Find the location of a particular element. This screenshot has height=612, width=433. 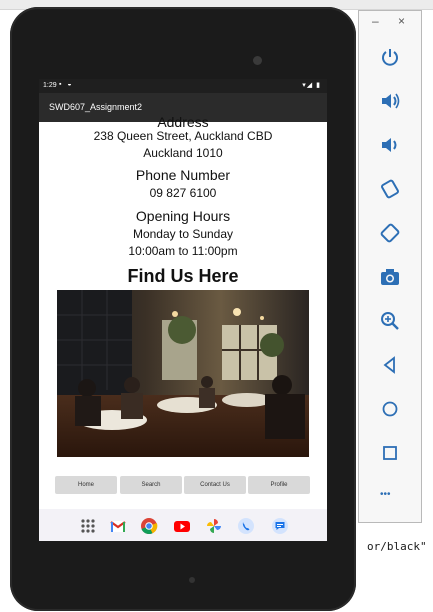

close-button: × is located at coordinates (401, 21).